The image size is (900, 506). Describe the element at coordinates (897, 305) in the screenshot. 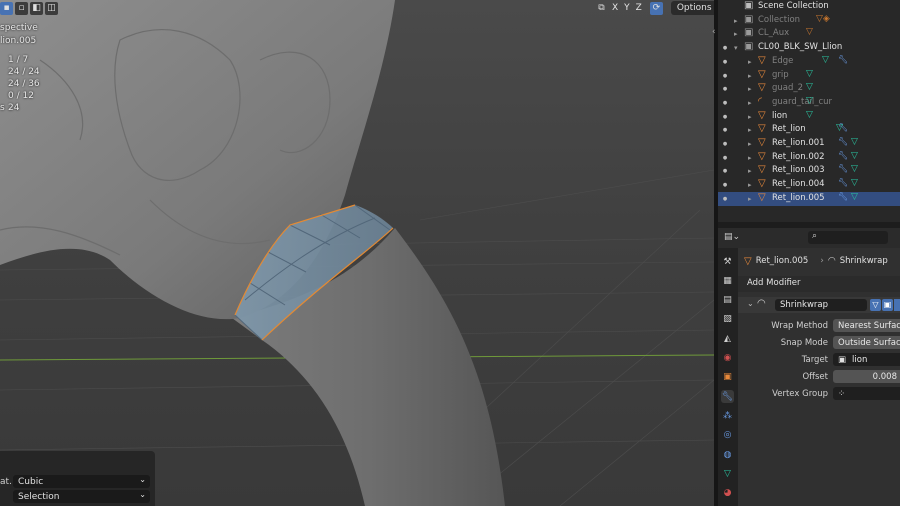

I see `realtime-toggle-icon` at that location.